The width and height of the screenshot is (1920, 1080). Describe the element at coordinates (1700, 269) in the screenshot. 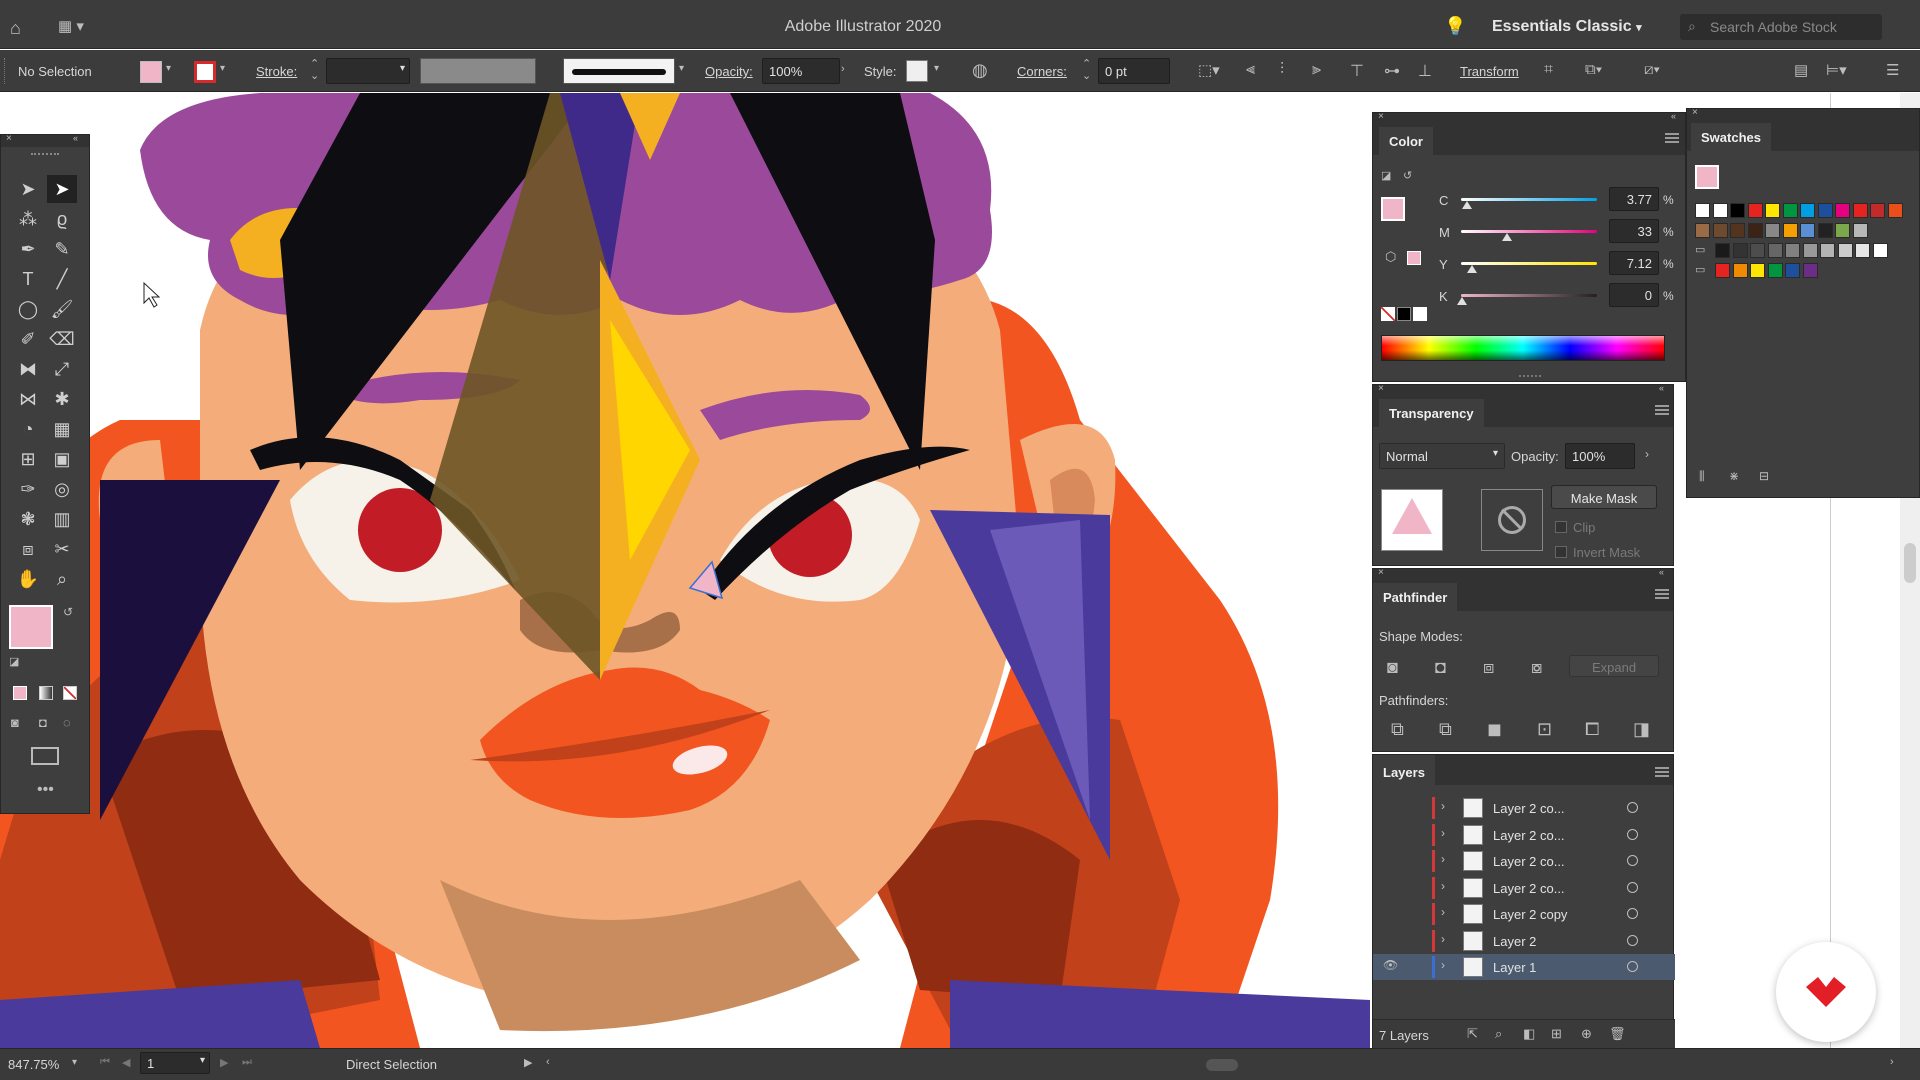

I see `swatch-folder-icon: ▭` at that location.